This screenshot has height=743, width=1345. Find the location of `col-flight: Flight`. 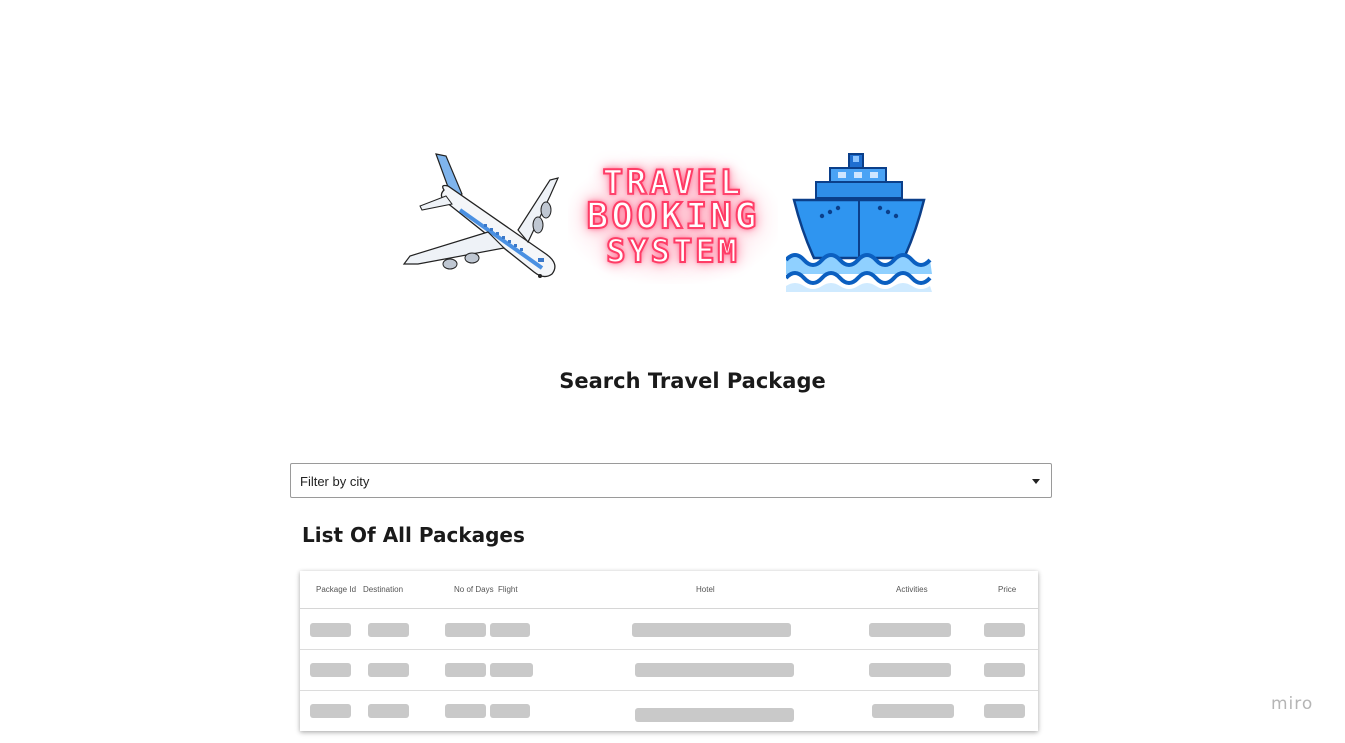

col-flight: Flight is located at coordinates (508, 589).